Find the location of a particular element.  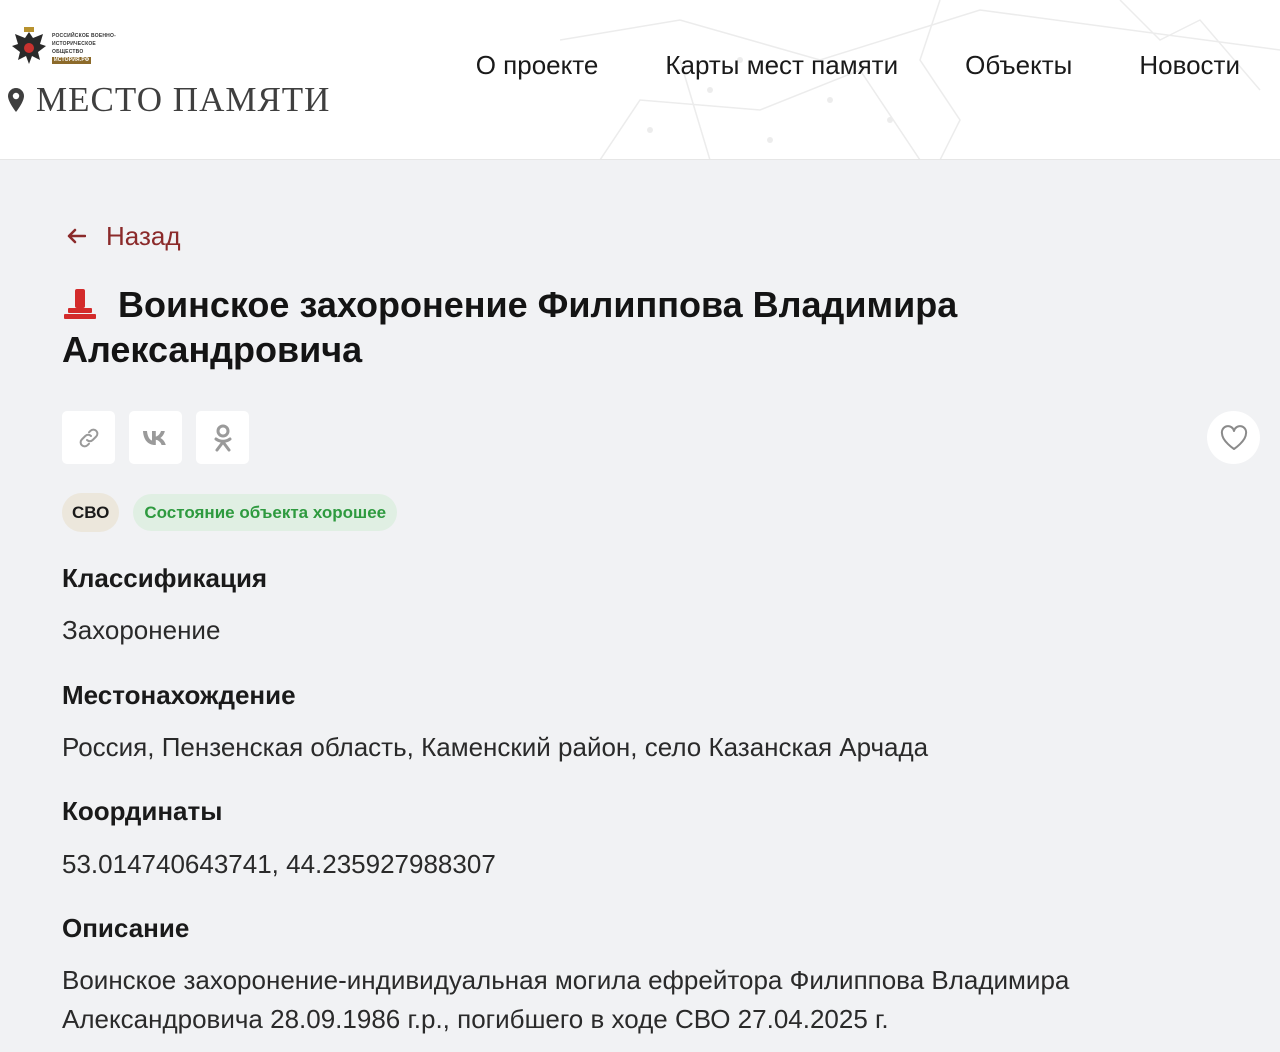

object-tags: СВО Состояние объекта хорошее is located at coordinates (230, 512).